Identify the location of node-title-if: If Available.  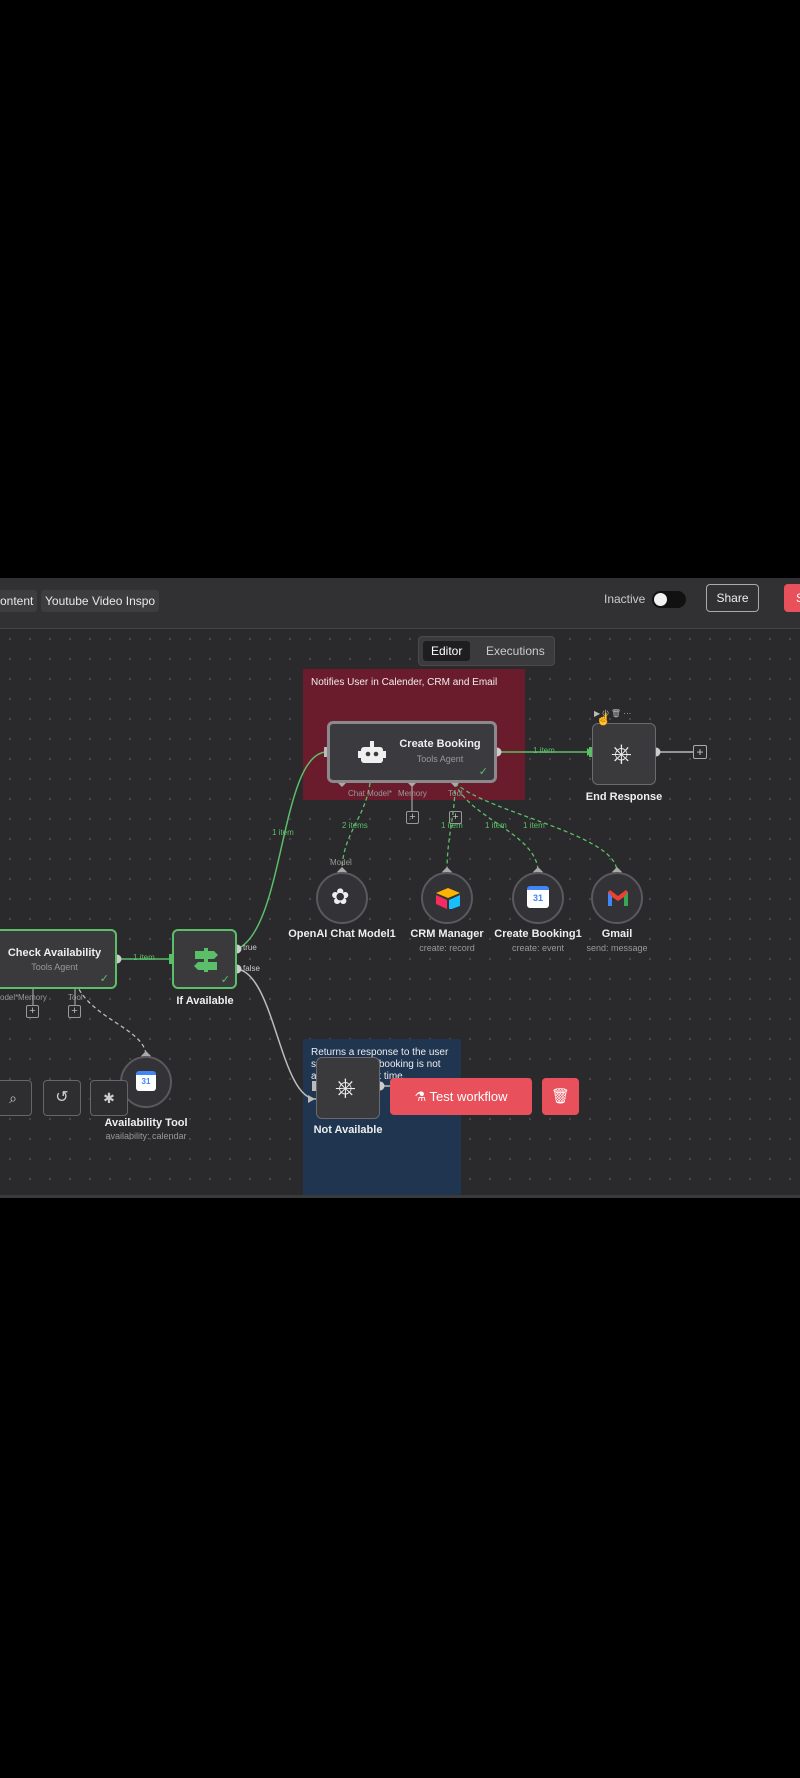
(205, 1001).